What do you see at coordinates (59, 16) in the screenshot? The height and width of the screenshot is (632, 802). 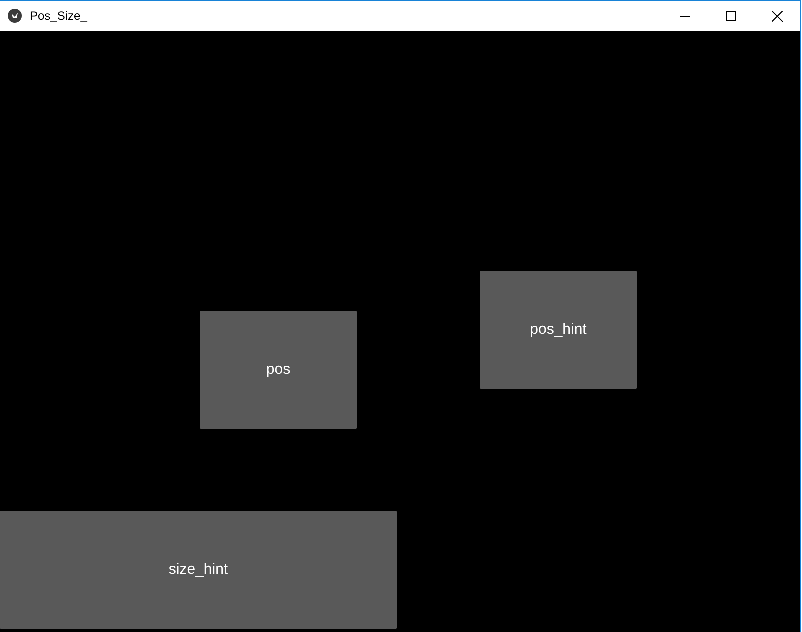 I see `window-title: Pos_Size_` at bounding box center [59, 16].